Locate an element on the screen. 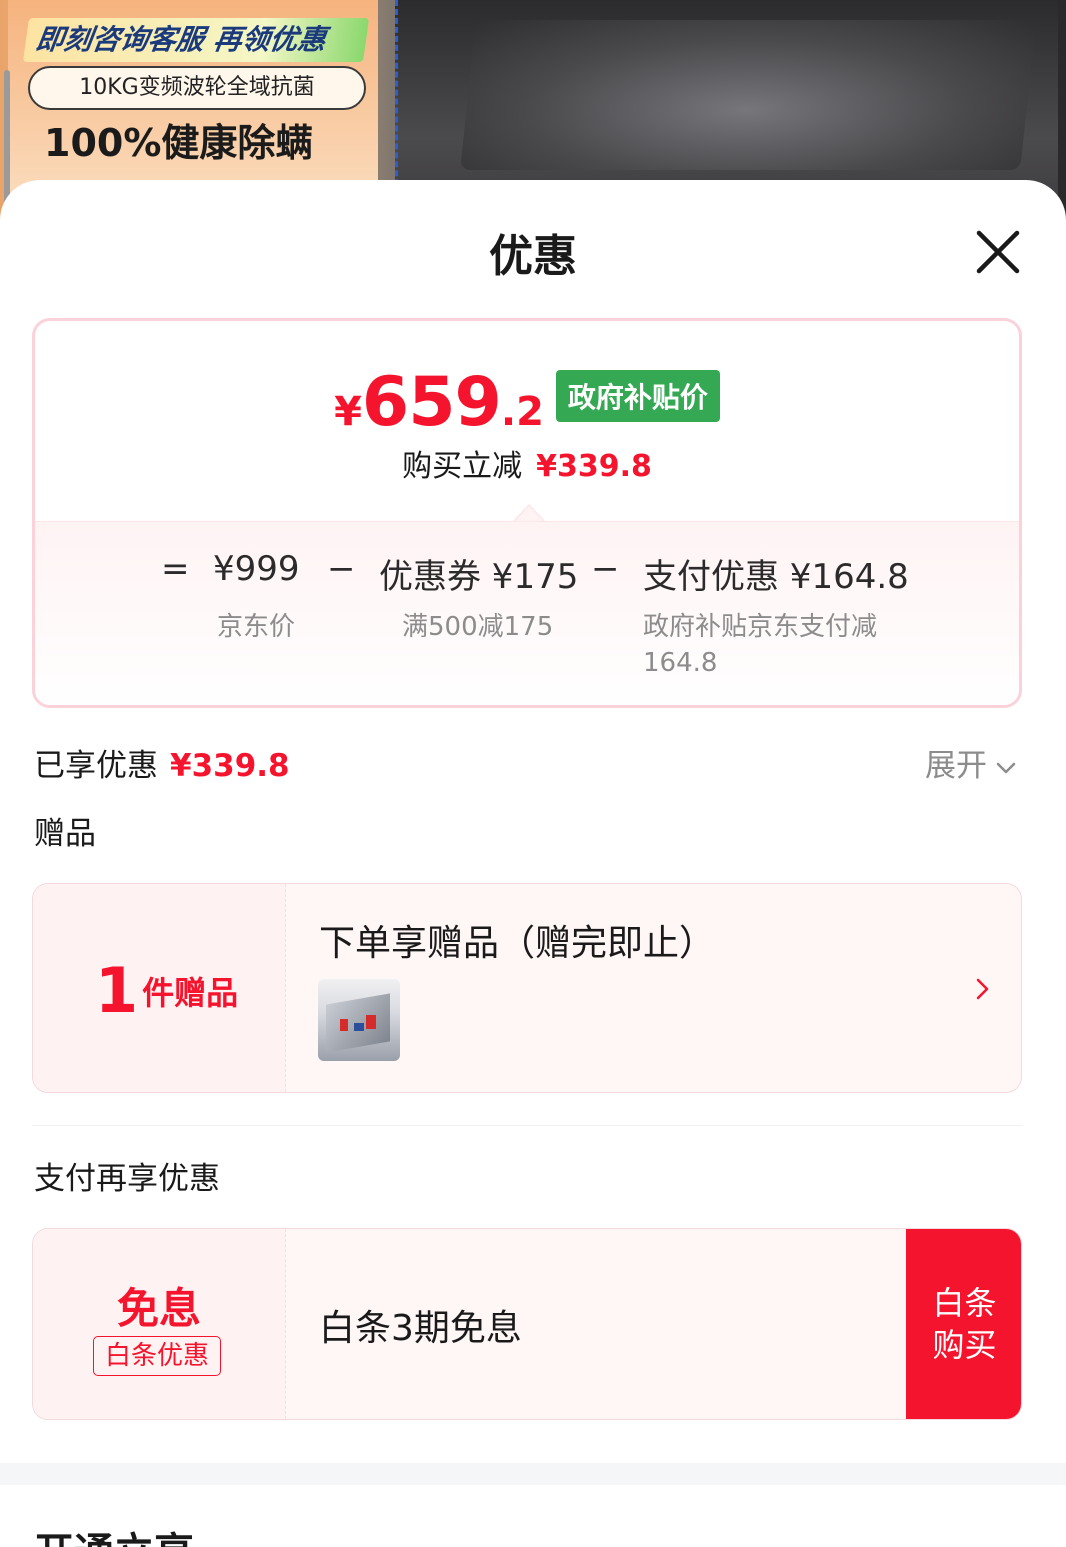 The height and width of the screenshot is (1547, 1066). payment-offers-section-label: 支付再享优惠 is located at coordinates (127, 1179).